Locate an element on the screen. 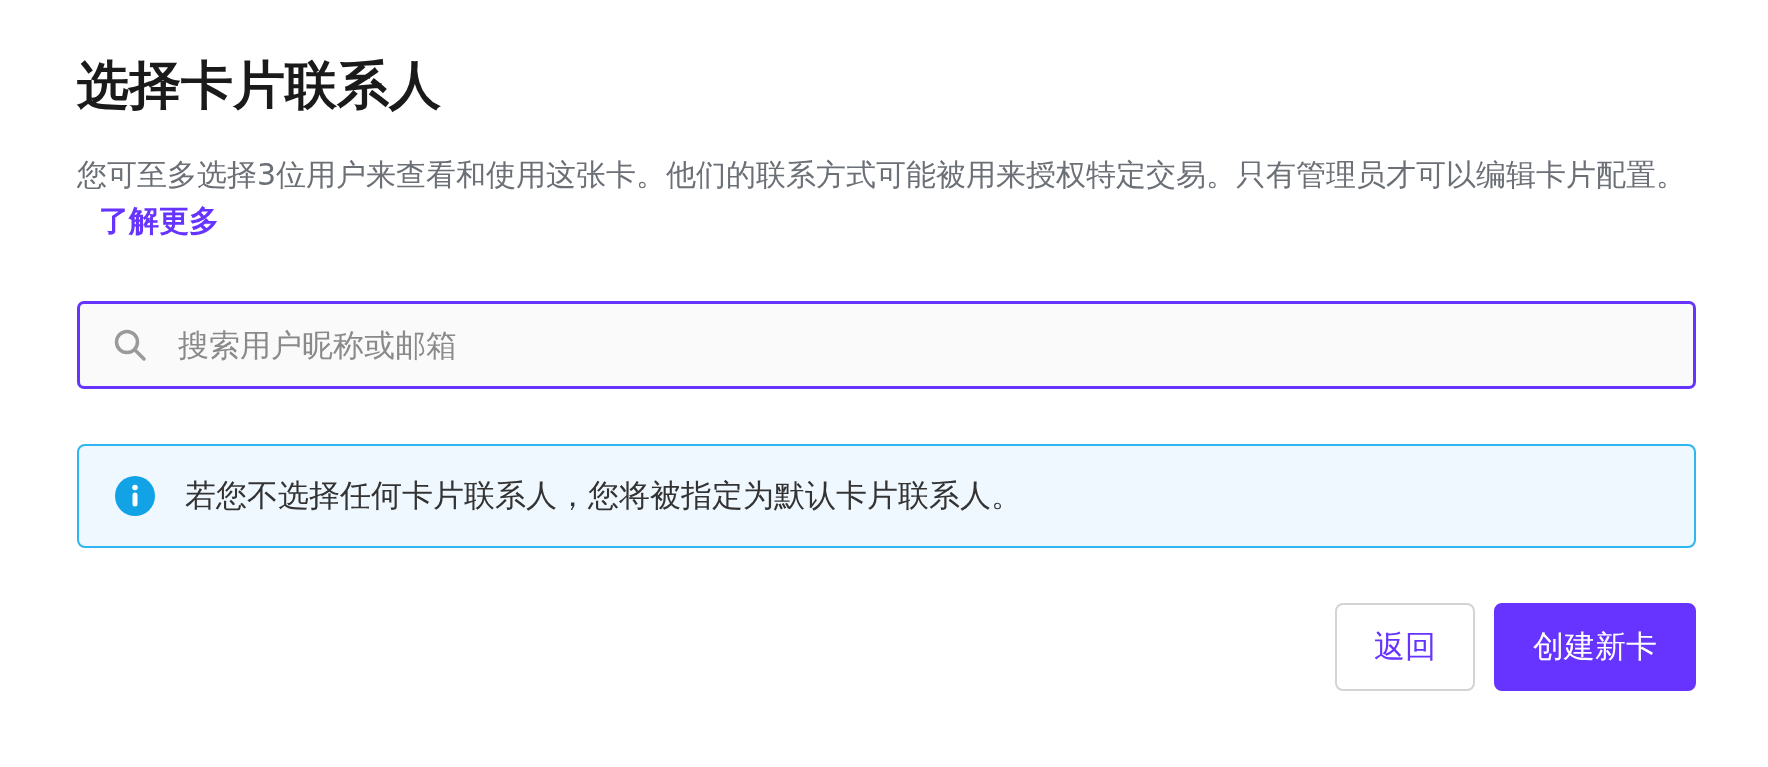 This screenshot has height=767, width=1768. learn-more-link: 了解更多 is located at coordinates (159, 220).